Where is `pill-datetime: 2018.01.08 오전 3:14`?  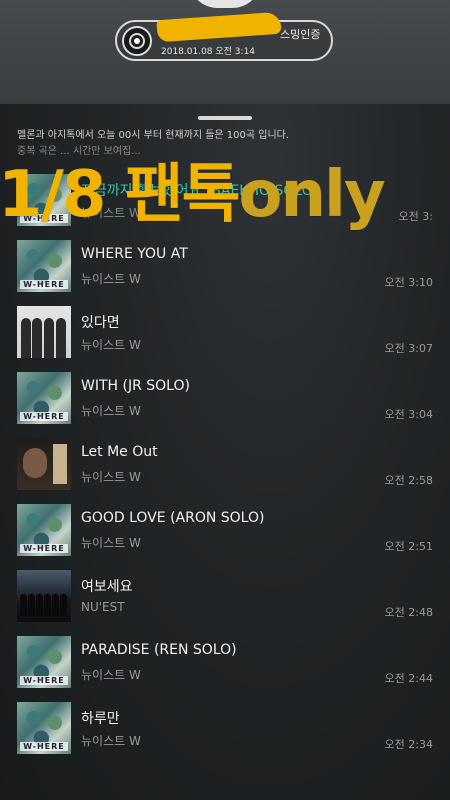
pill-datetime: 2018.01.08 오전 3:14 is located at coordinates (208, 52).